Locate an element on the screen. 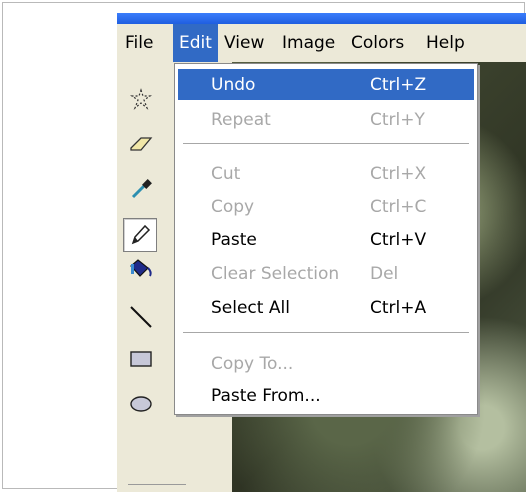 Image resolution: width=528 pixels, height=492 pixels. menu-item-shortcut: Del is located at coordinates (384, 273).